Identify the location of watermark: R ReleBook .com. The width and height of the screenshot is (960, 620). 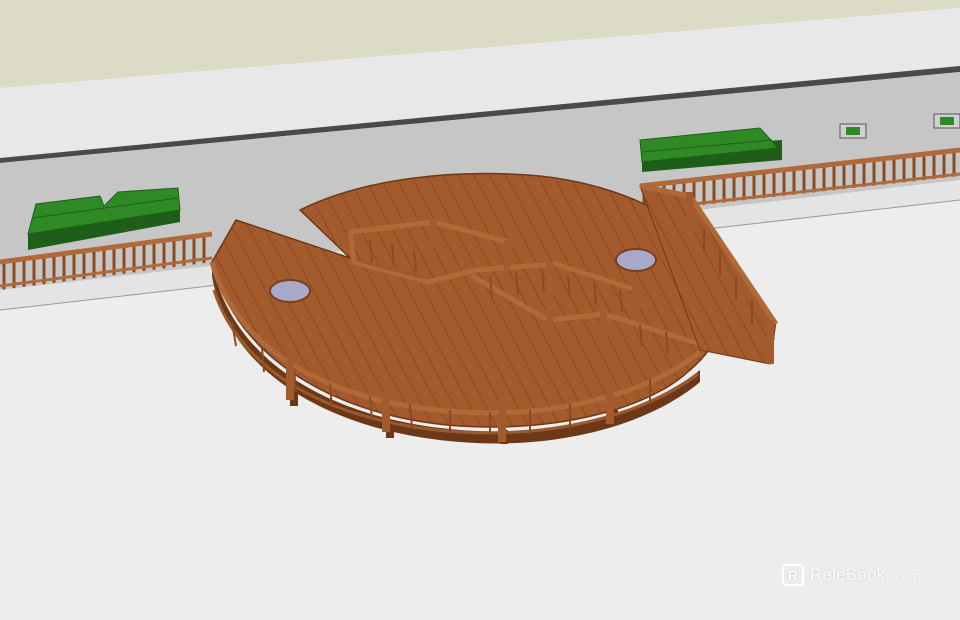
(851, 575).